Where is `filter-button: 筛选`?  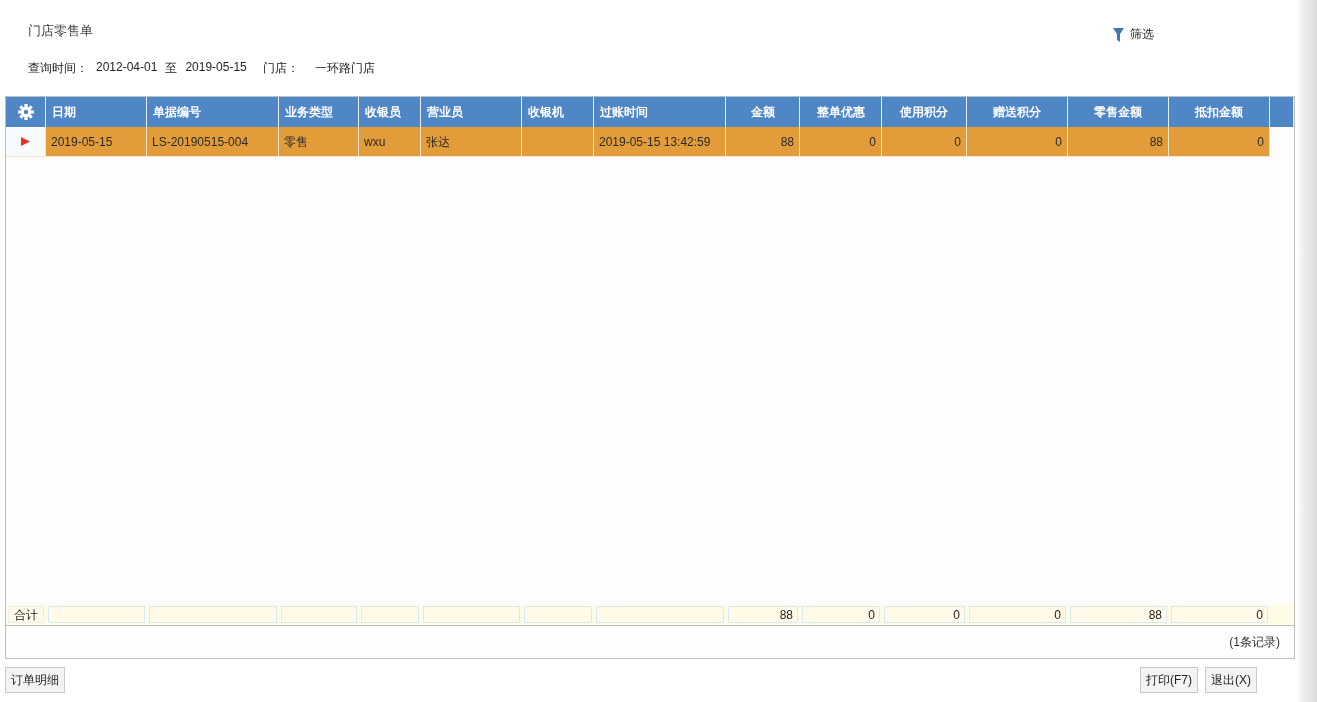
filter-button: 筛选 is located at coordinates (1133, 34).